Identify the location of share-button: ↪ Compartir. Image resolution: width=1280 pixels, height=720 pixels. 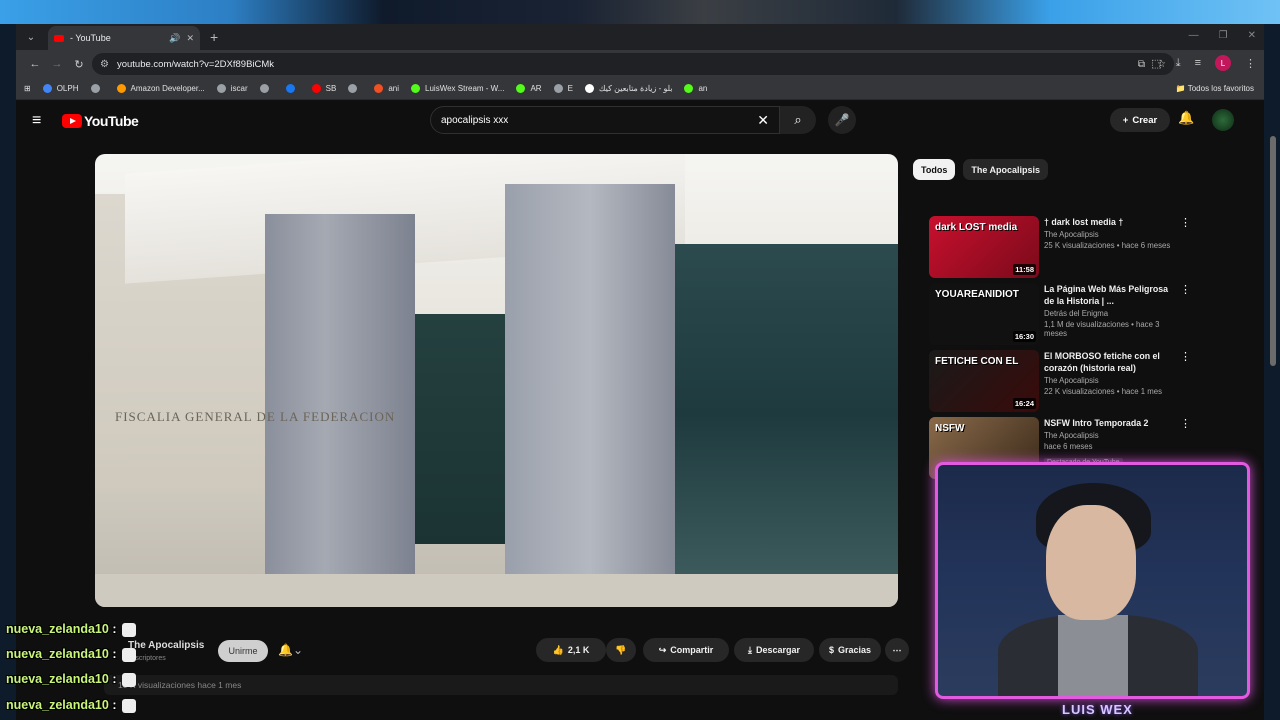
(686, 650).